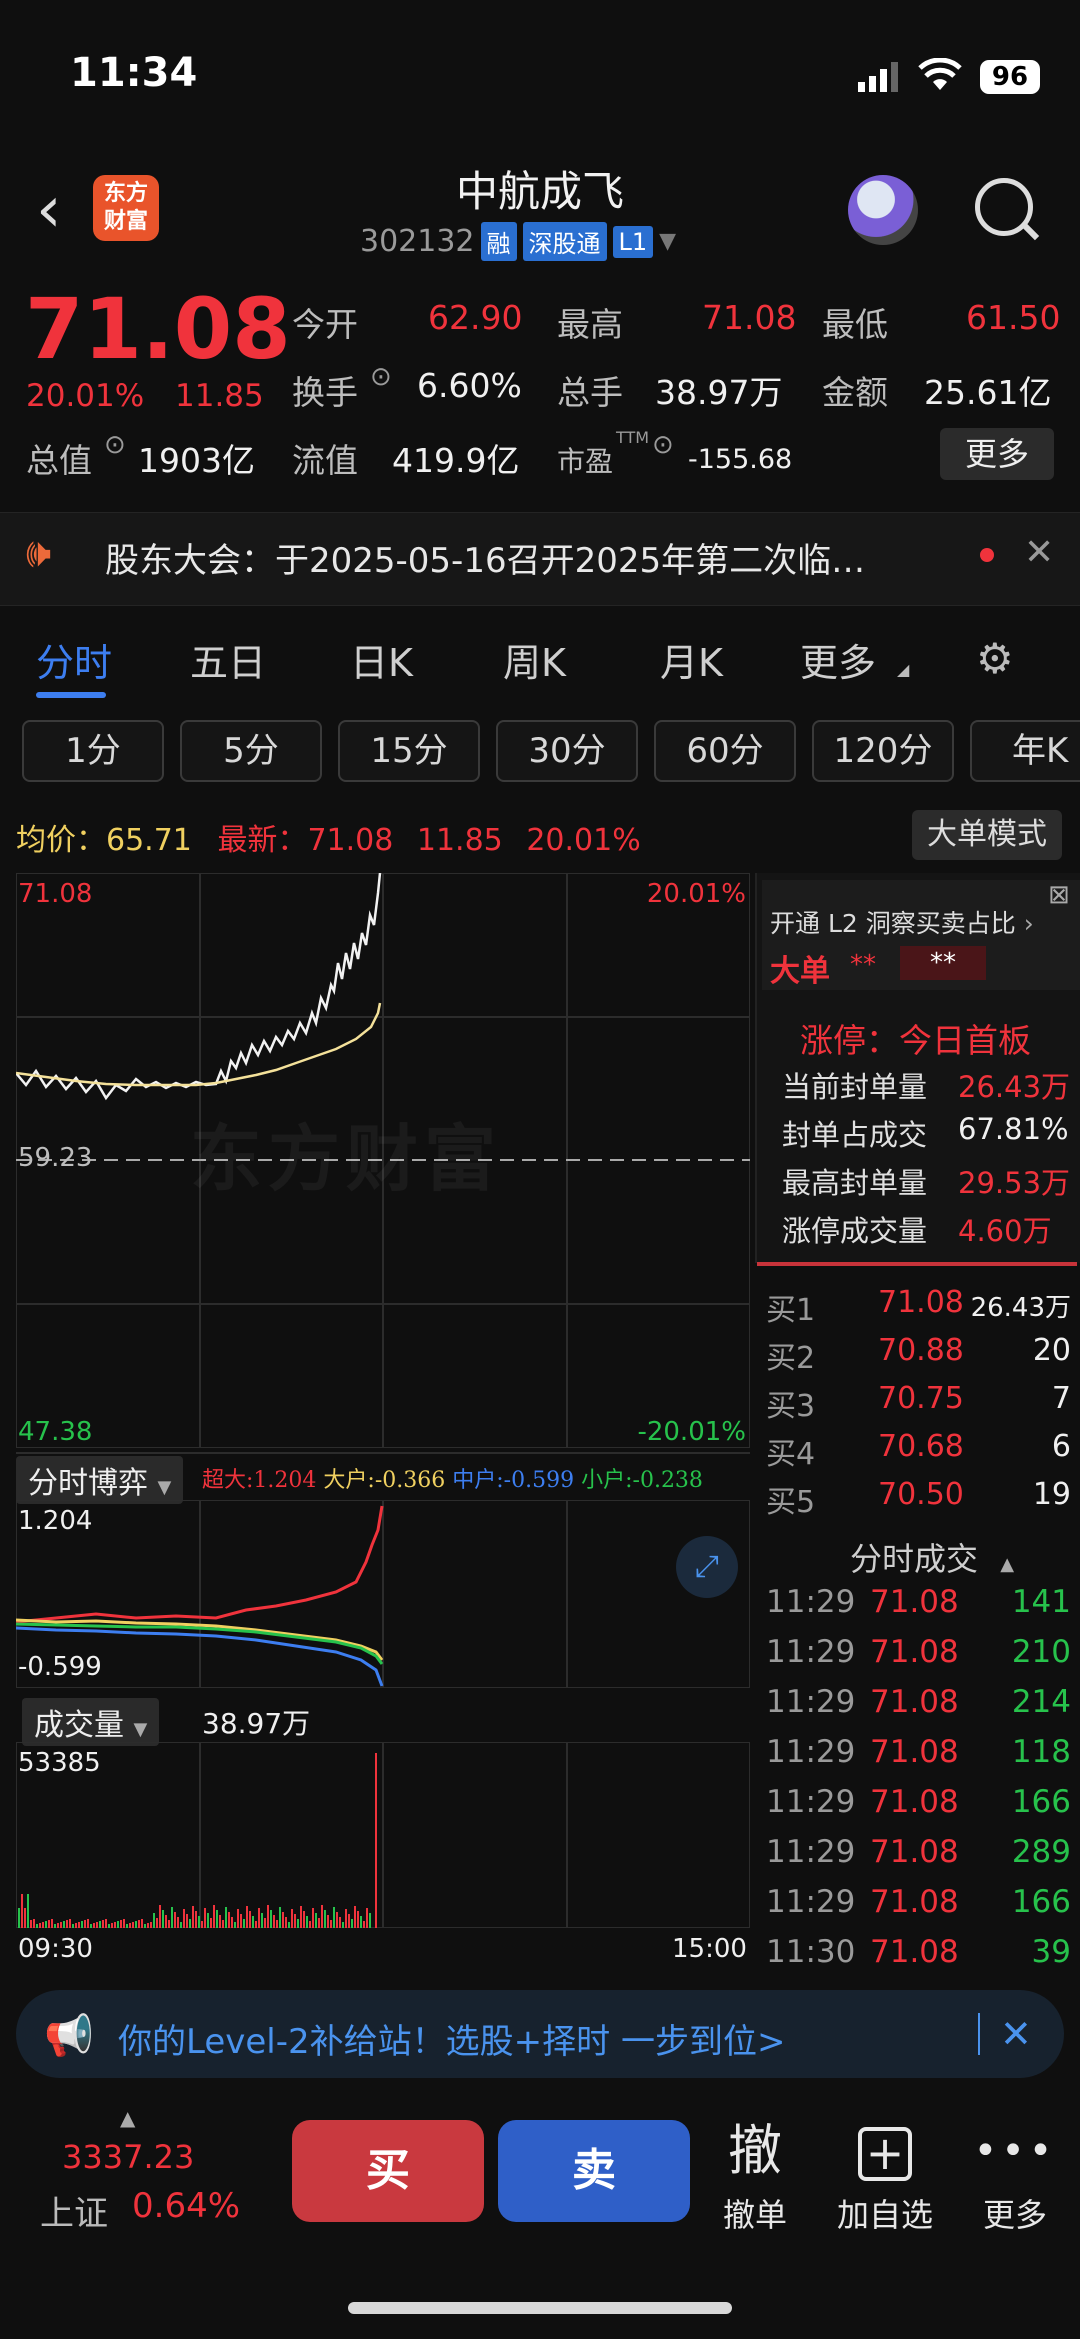 The height and width of the screenshot is (2339, 1080). What do you see at coordinates (74, 659) in the screenshot?
I see `tab-intraday: 分时` at bounding box center [74, 659].